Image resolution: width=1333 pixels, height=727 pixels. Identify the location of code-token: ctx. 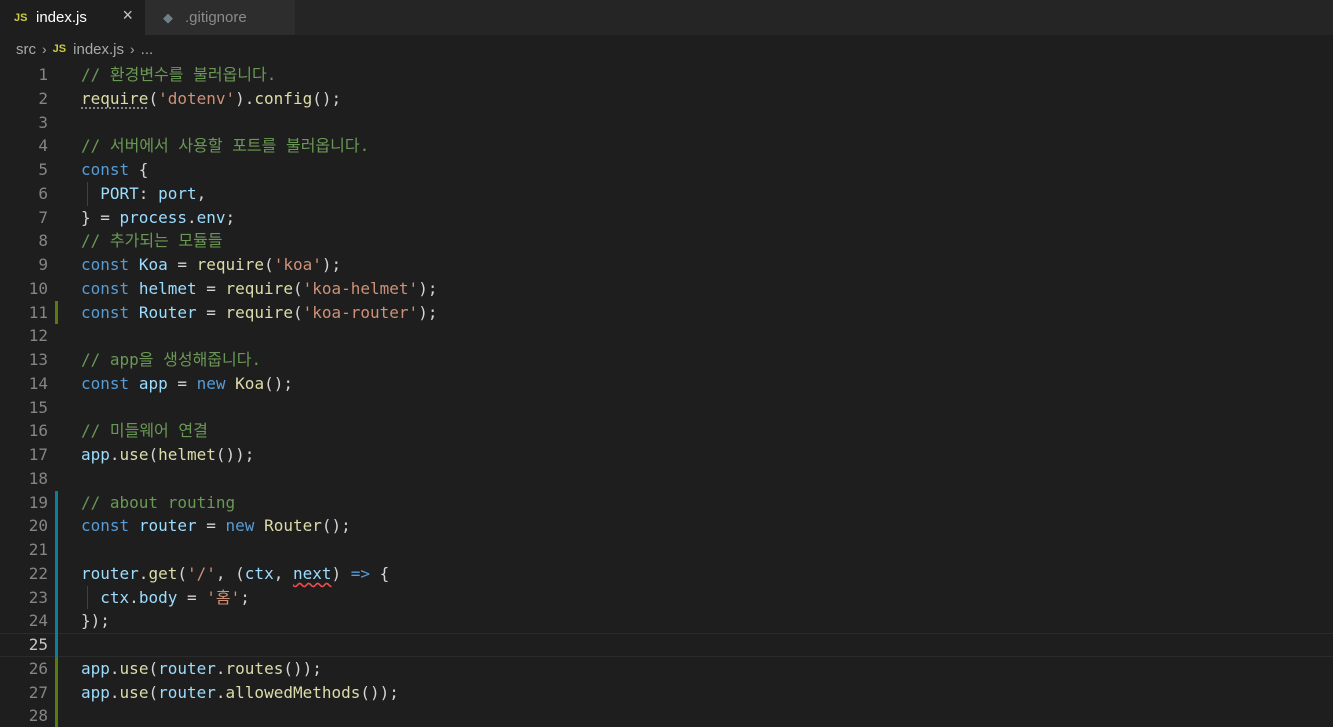
(259, 573).